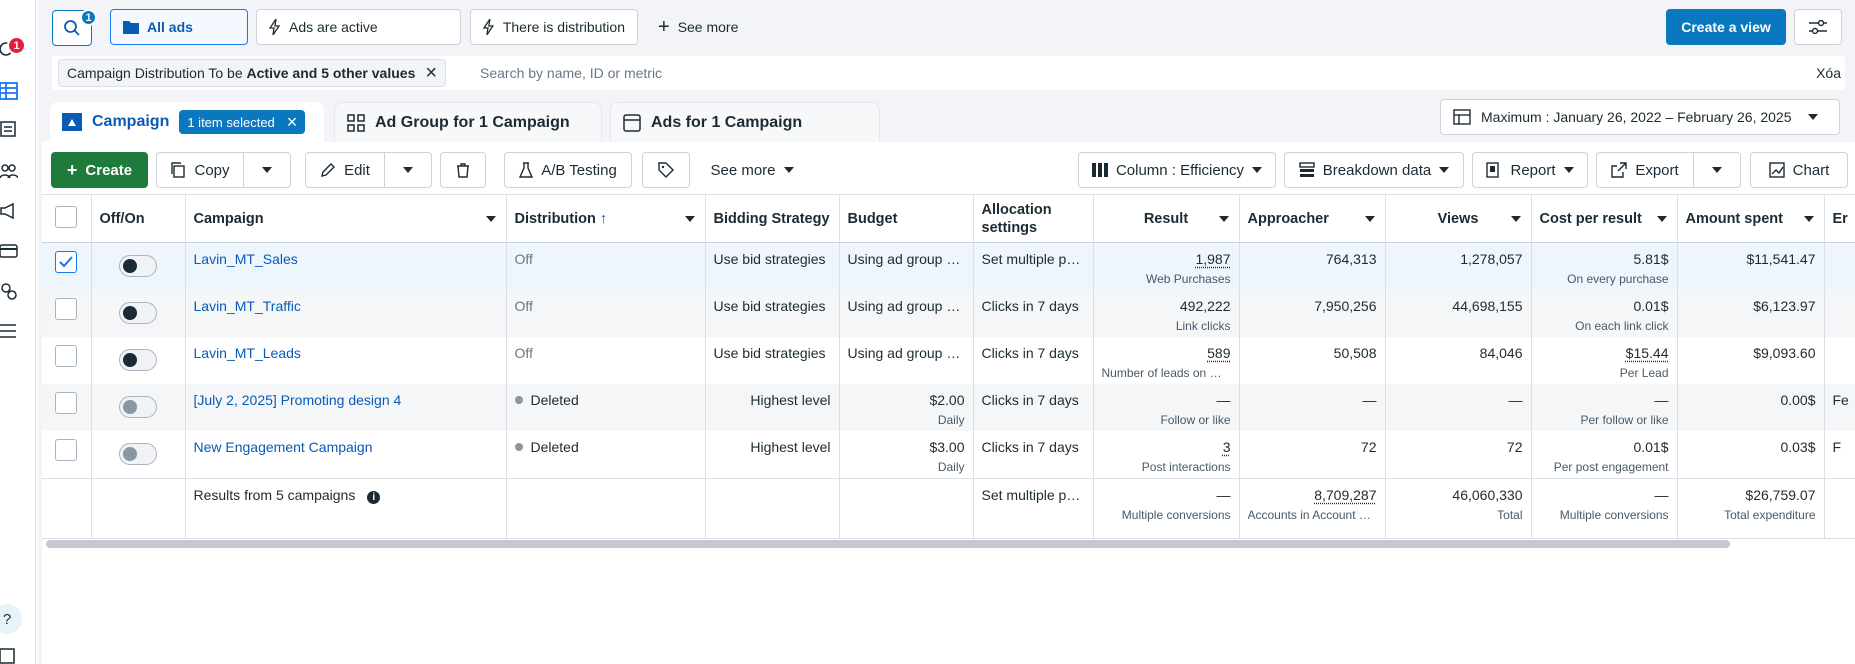 The height and width of the screenshot is (664, 1855). What do you see at coordinates (769, 306) in the screenshot?
I see `bidding-strategy: Use bid strategies` at bounding box center [769, 306].